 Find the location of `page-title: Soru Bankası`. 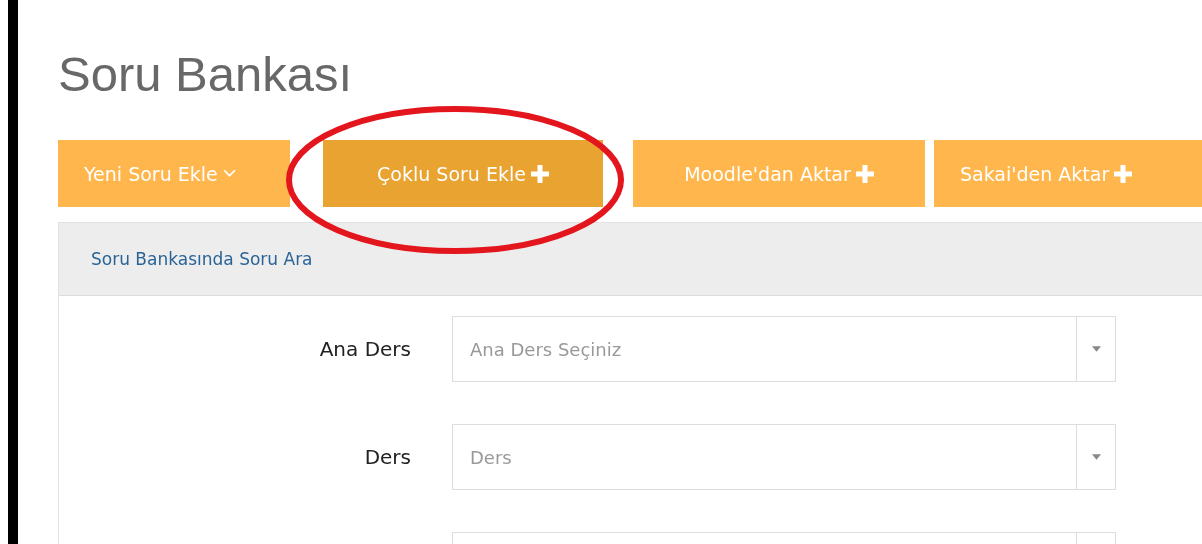

page-title: Soru Bankası is located at coordinates (206, 74).